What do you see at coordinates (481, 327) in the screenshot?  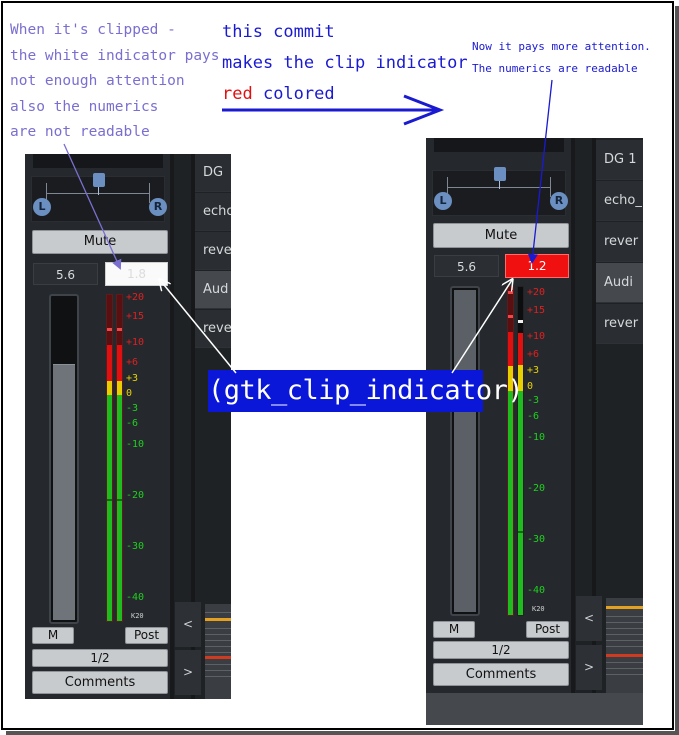 I see `label-arrow-right` at bounding box center [481, 327].